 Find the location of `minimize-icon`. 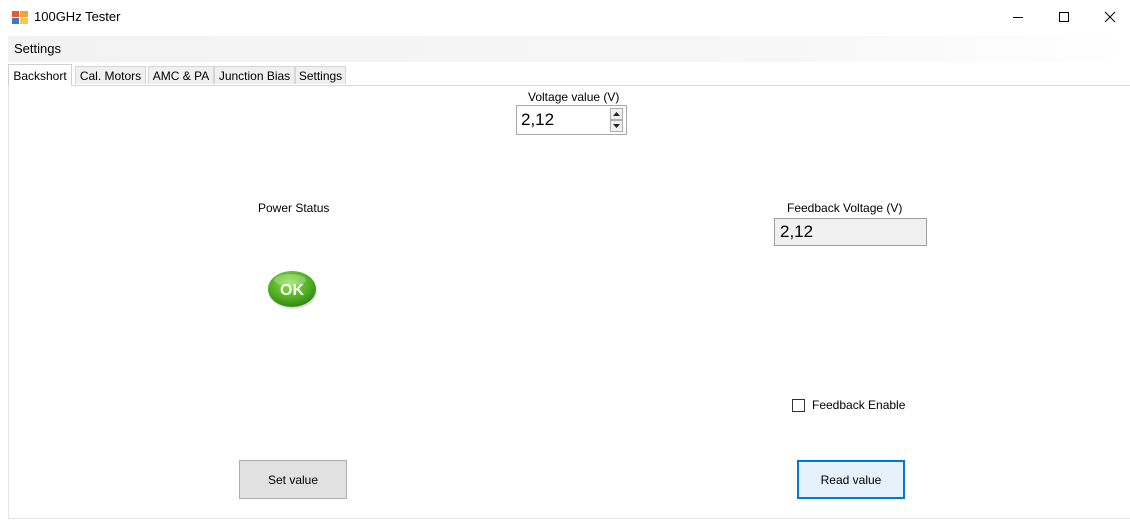

minimize-icon is located at coordinates (1018, 17).